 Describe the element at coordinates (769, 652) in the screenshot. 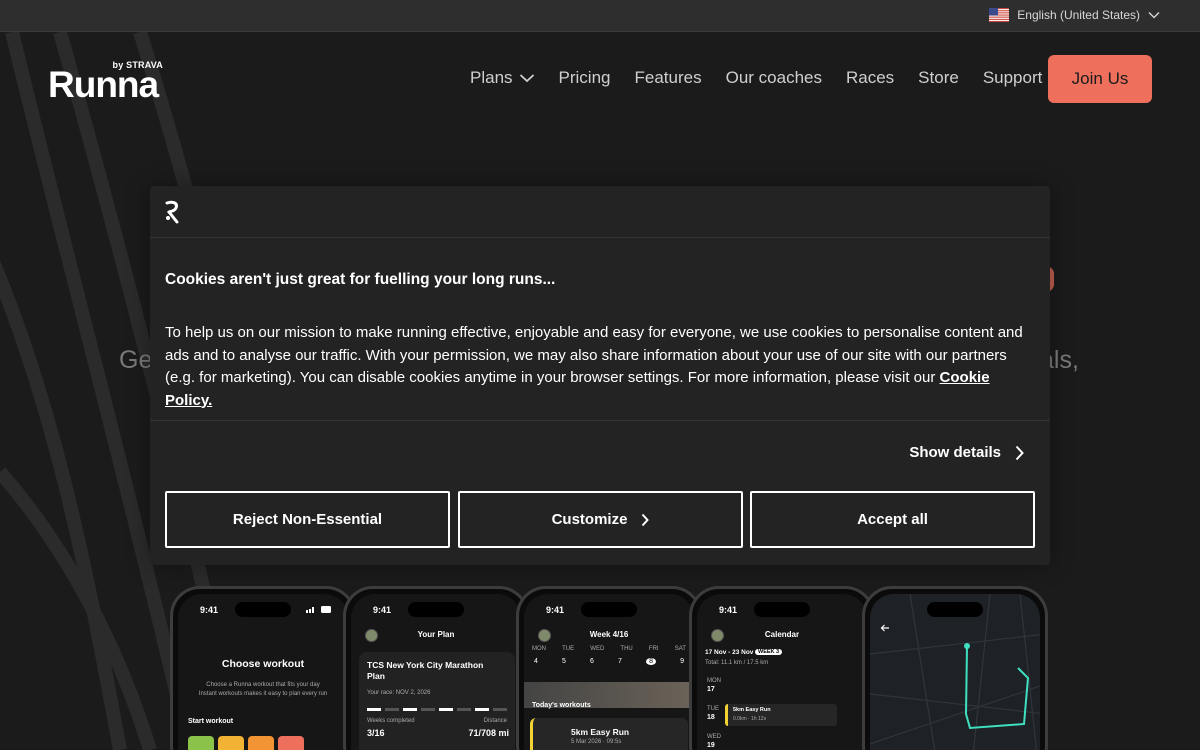

I see `week-tag: WEEK 3` at that location.